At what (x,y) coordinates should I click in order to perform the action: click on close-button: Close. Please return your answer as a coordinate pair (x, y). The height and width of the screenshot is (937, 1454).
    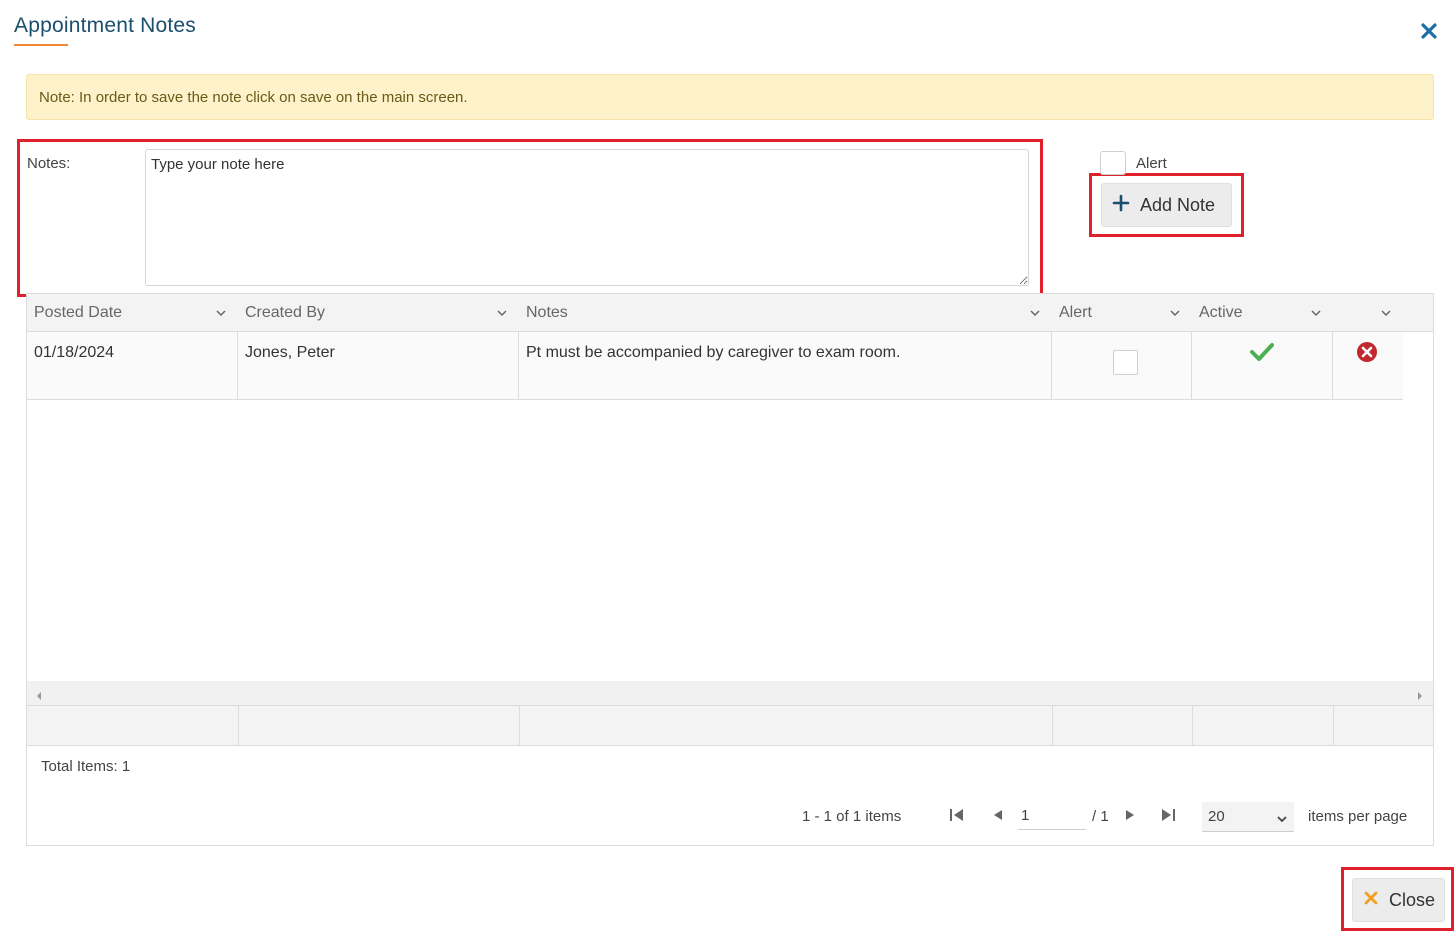
    Looking at the image, I should click on (1398, 900).